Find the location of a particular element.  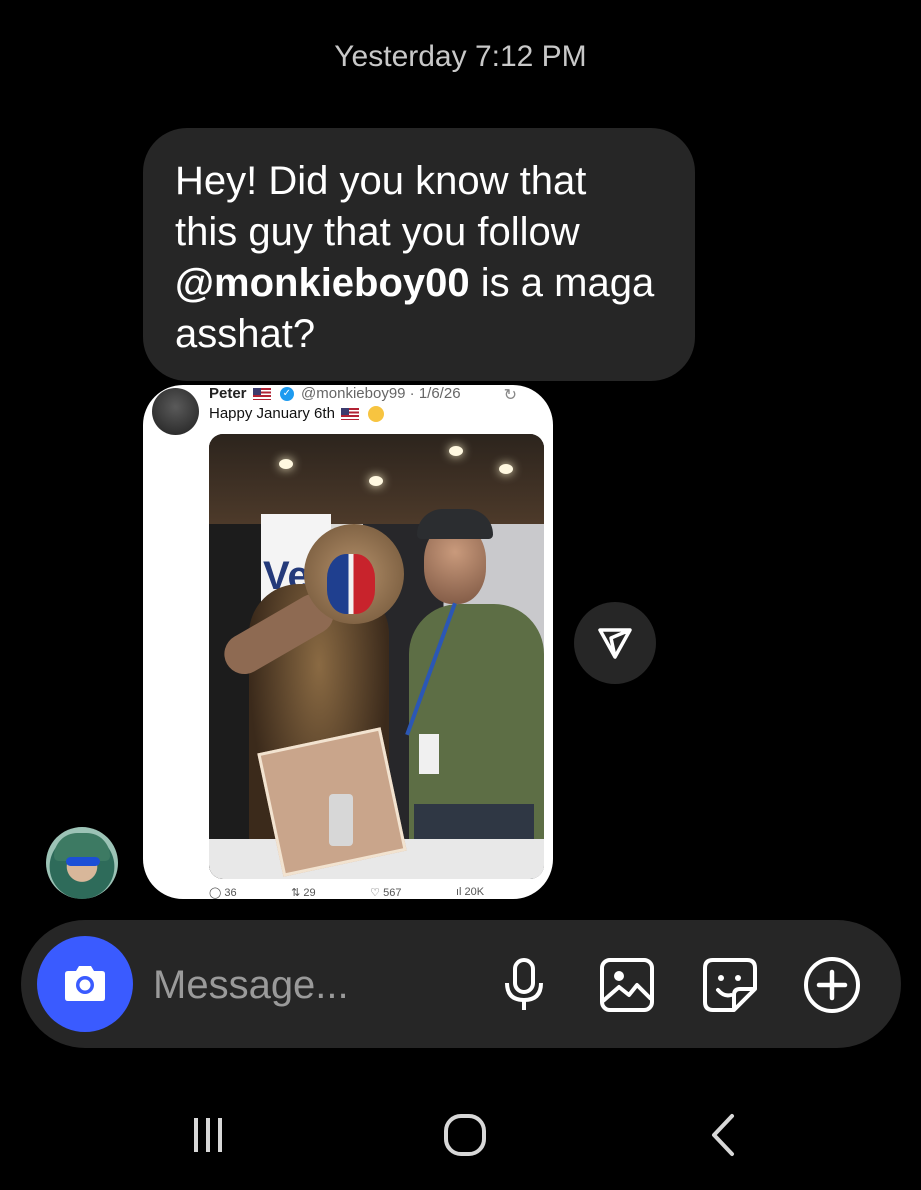

message-timestamp: Yesterday 7:12 PM is located at coordinates (460, 56).